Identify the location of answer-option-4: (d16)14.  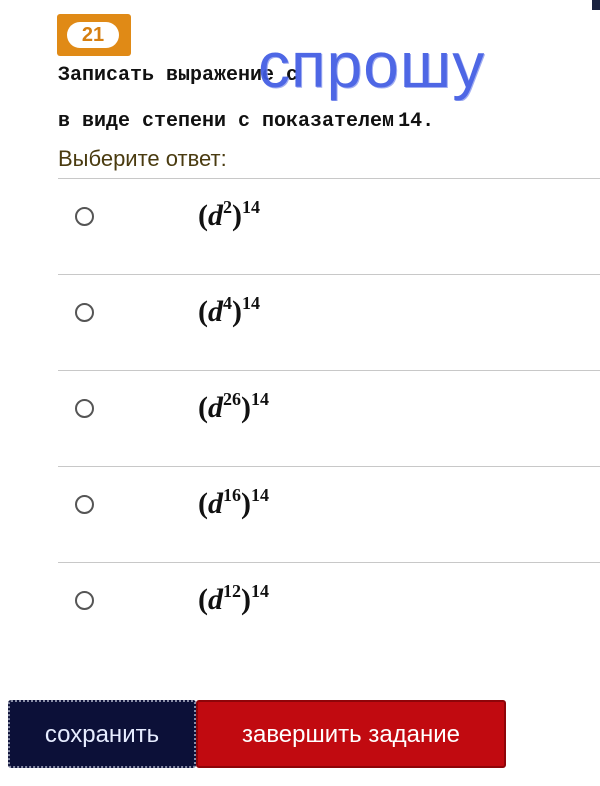
(329, 514).